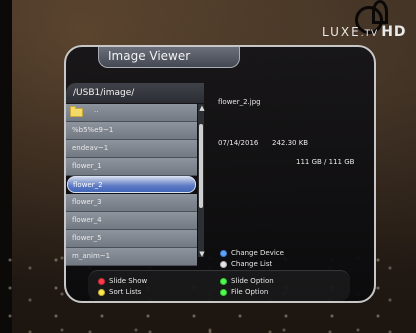  What do you see at coordinates (325, 162) in the screenshot?
I see `storage-usage: 111 GB / 111 GB` at bounding box center [325, 162].